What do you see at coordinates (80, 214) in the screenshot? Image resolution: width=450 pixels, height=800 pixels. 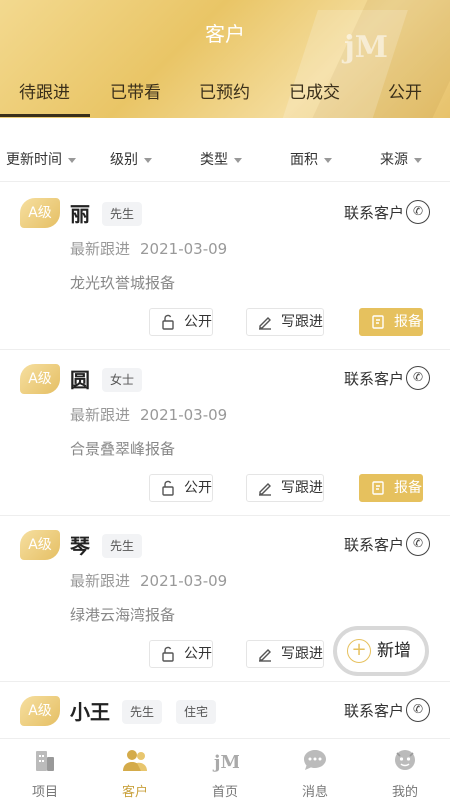 I see `customer-name: 丽` at bounding box center [80, 214].